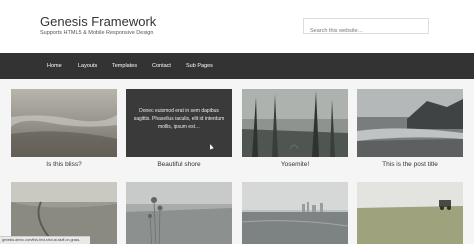  Describe the element at coordinates (366, 31) in the screenshot. I see `search-input` at that location.